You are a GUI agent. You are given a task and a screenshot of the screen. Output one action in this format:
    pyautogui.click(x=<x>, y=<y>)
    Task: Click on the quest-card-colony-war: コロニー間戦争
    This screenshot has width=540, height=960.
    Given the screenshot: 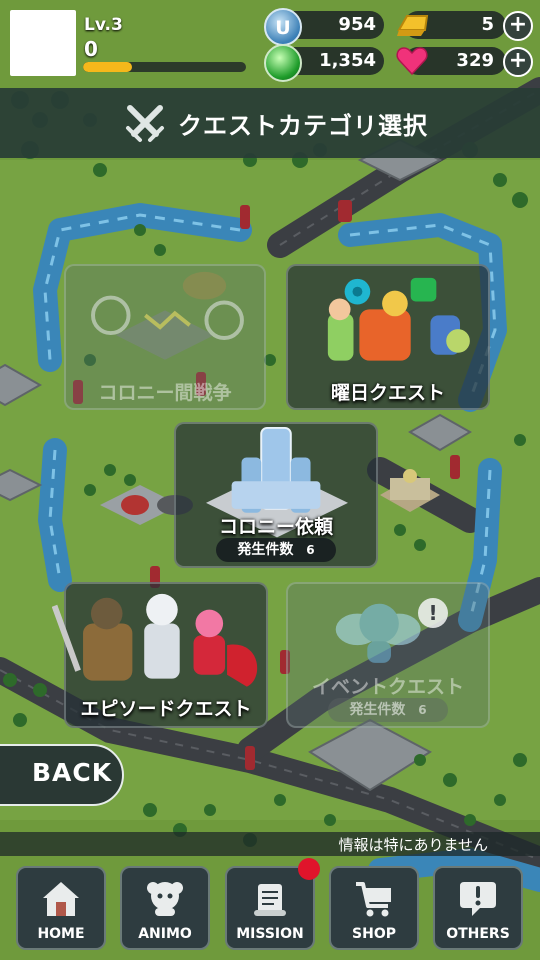 What is the action you would take?
    pyautogui.click(x=165, y=337)
    